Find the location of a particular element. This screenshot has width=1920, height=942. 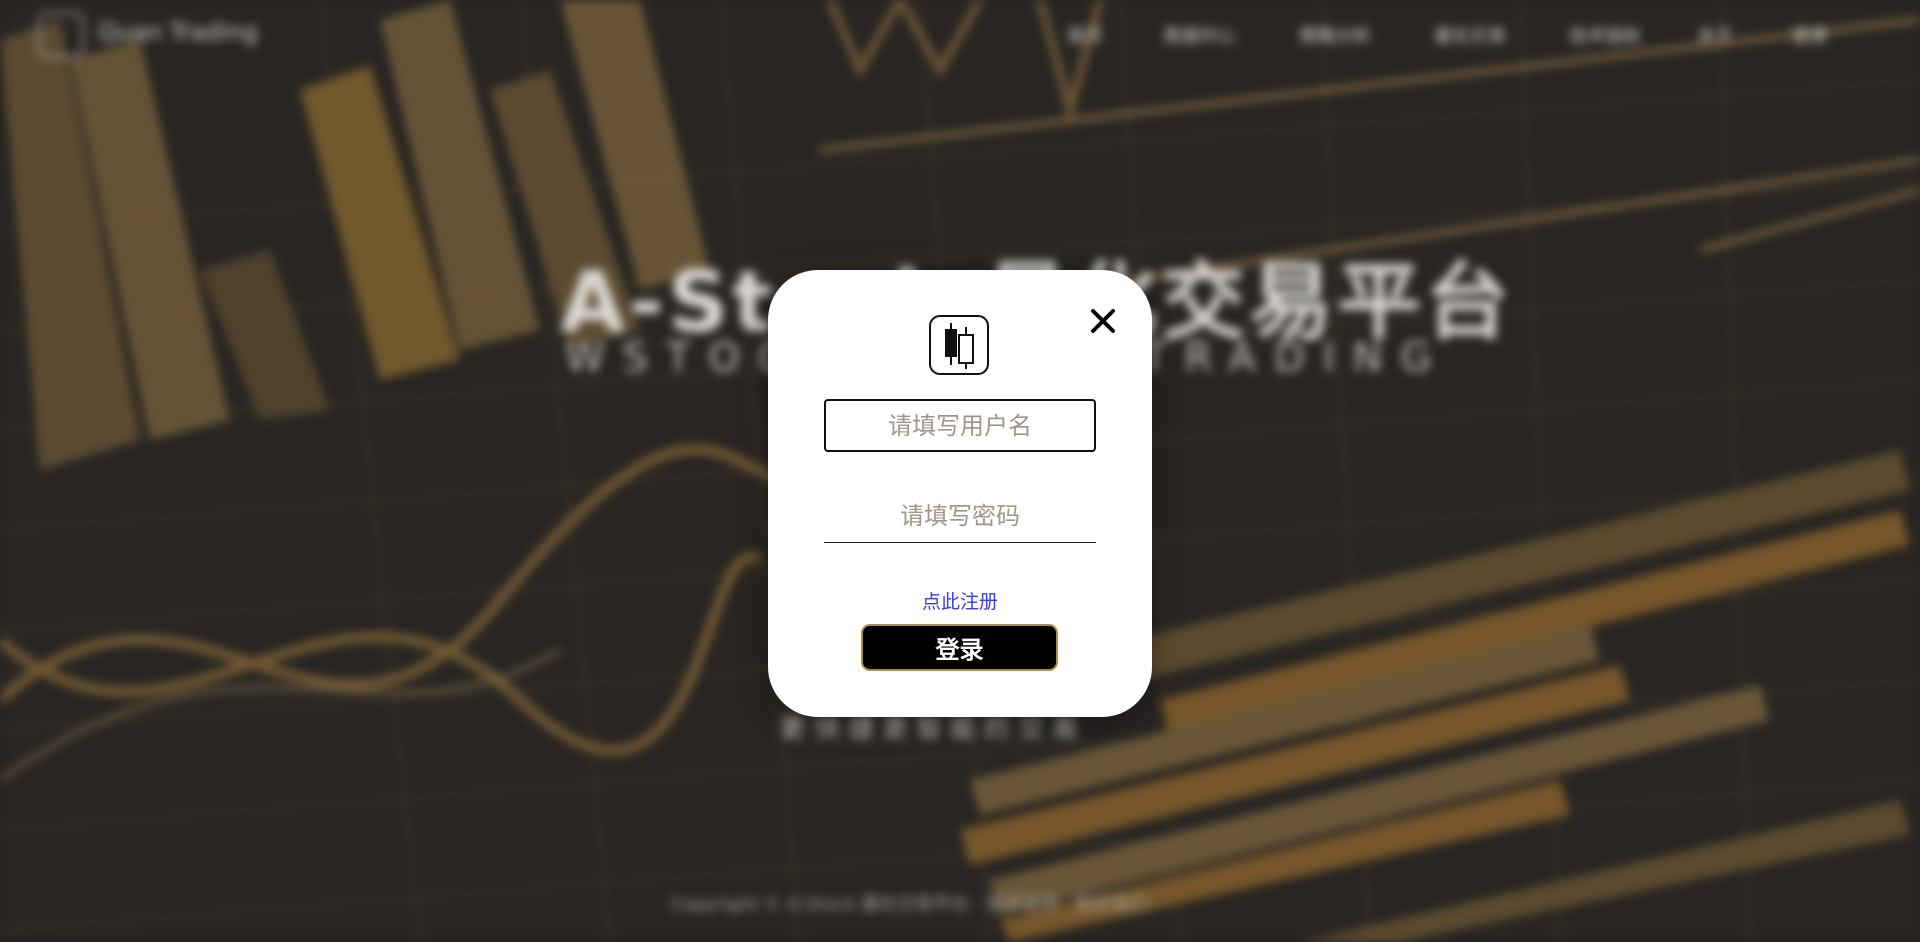

close-icon is located at coordinates (1103, 321).